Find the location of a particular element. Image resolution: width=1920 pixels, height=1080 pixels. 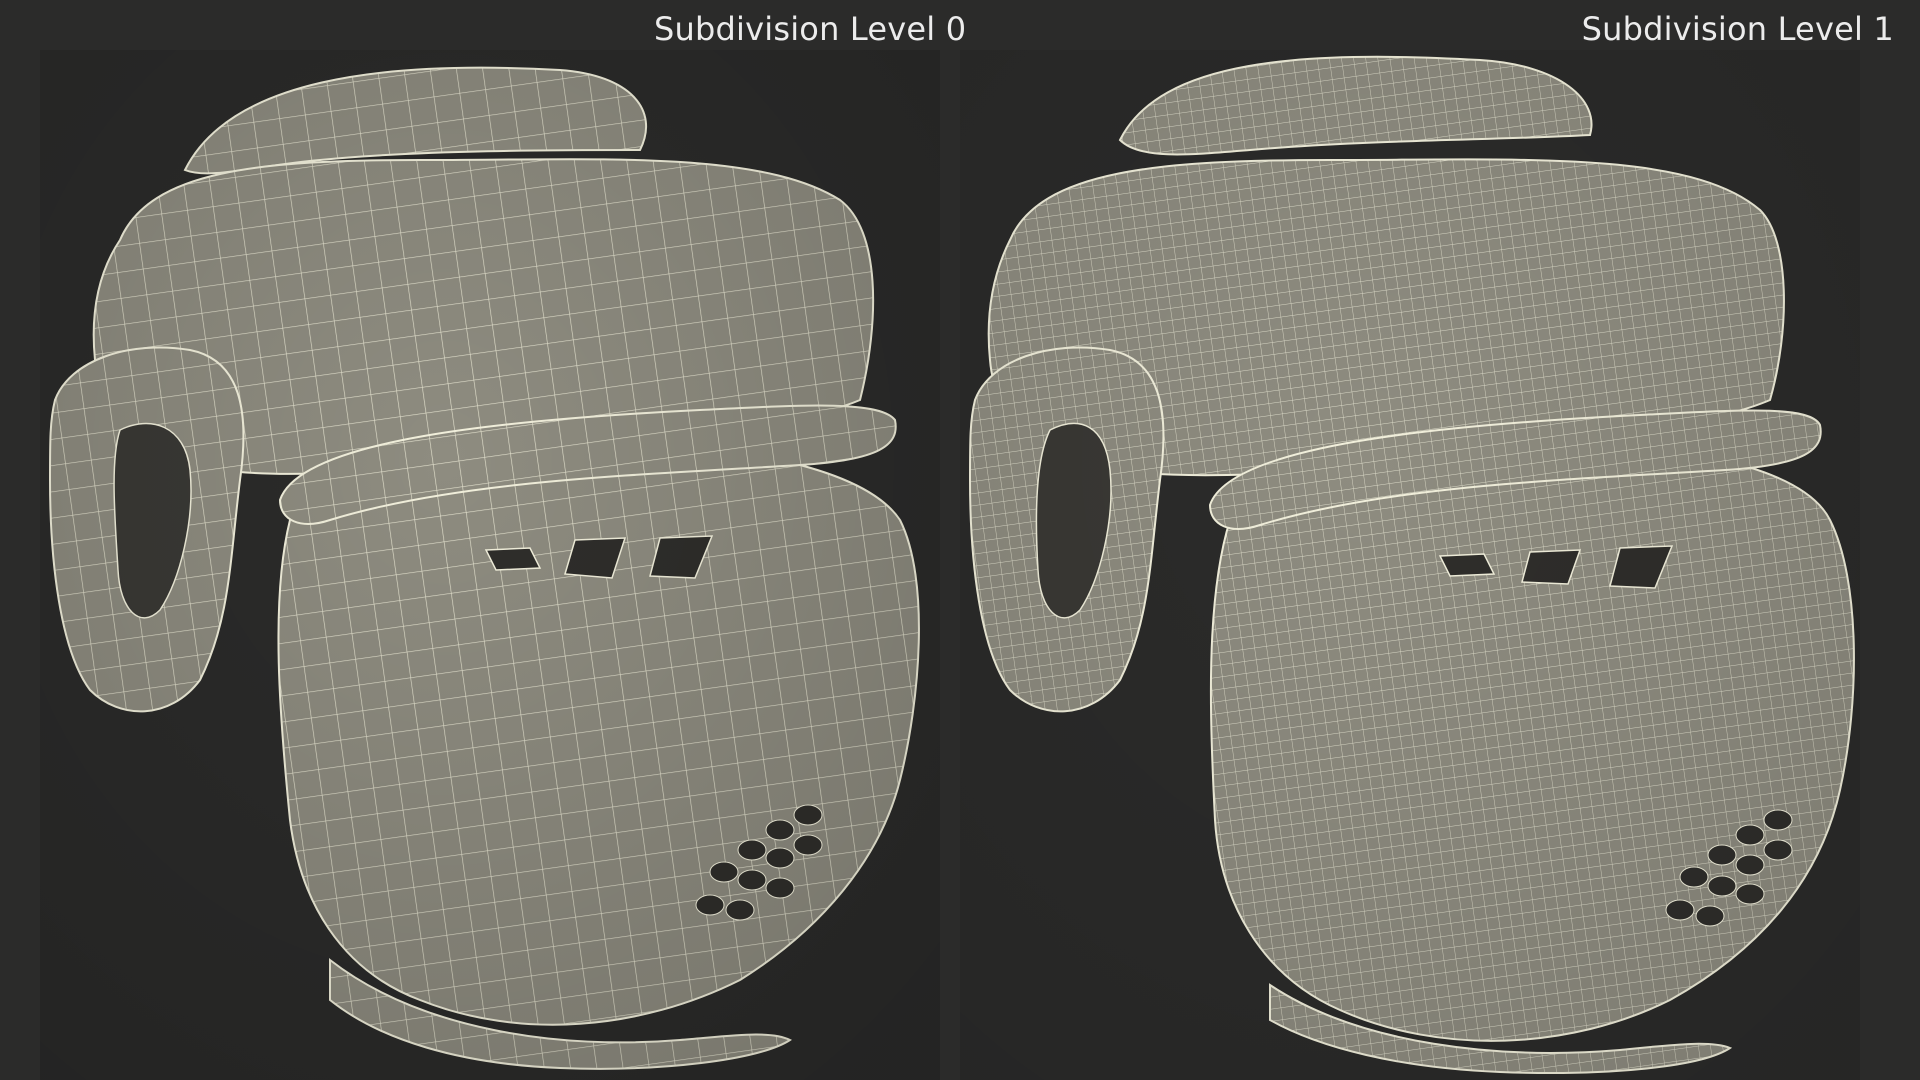

subdivision-level-0-label: Subdivision Level 0 is located at coordinates (810, 29).